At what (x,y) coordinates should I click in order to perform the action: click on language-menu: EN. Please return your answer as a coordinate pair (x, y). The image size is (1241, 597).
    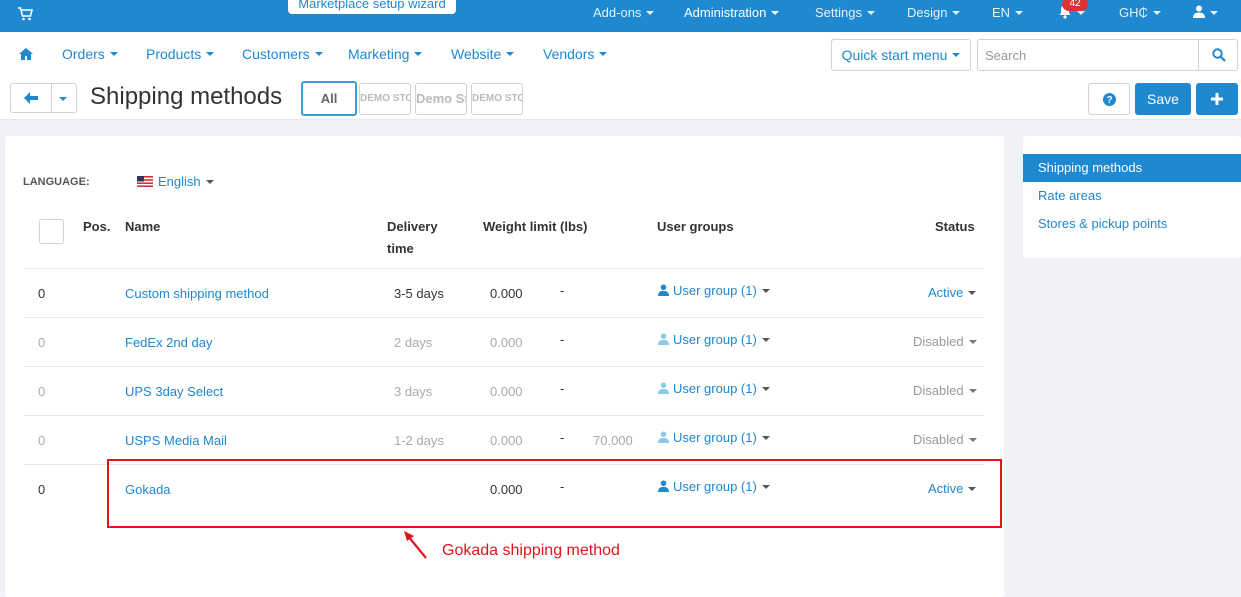
    Looking at the image, I should click on (1008, 16).